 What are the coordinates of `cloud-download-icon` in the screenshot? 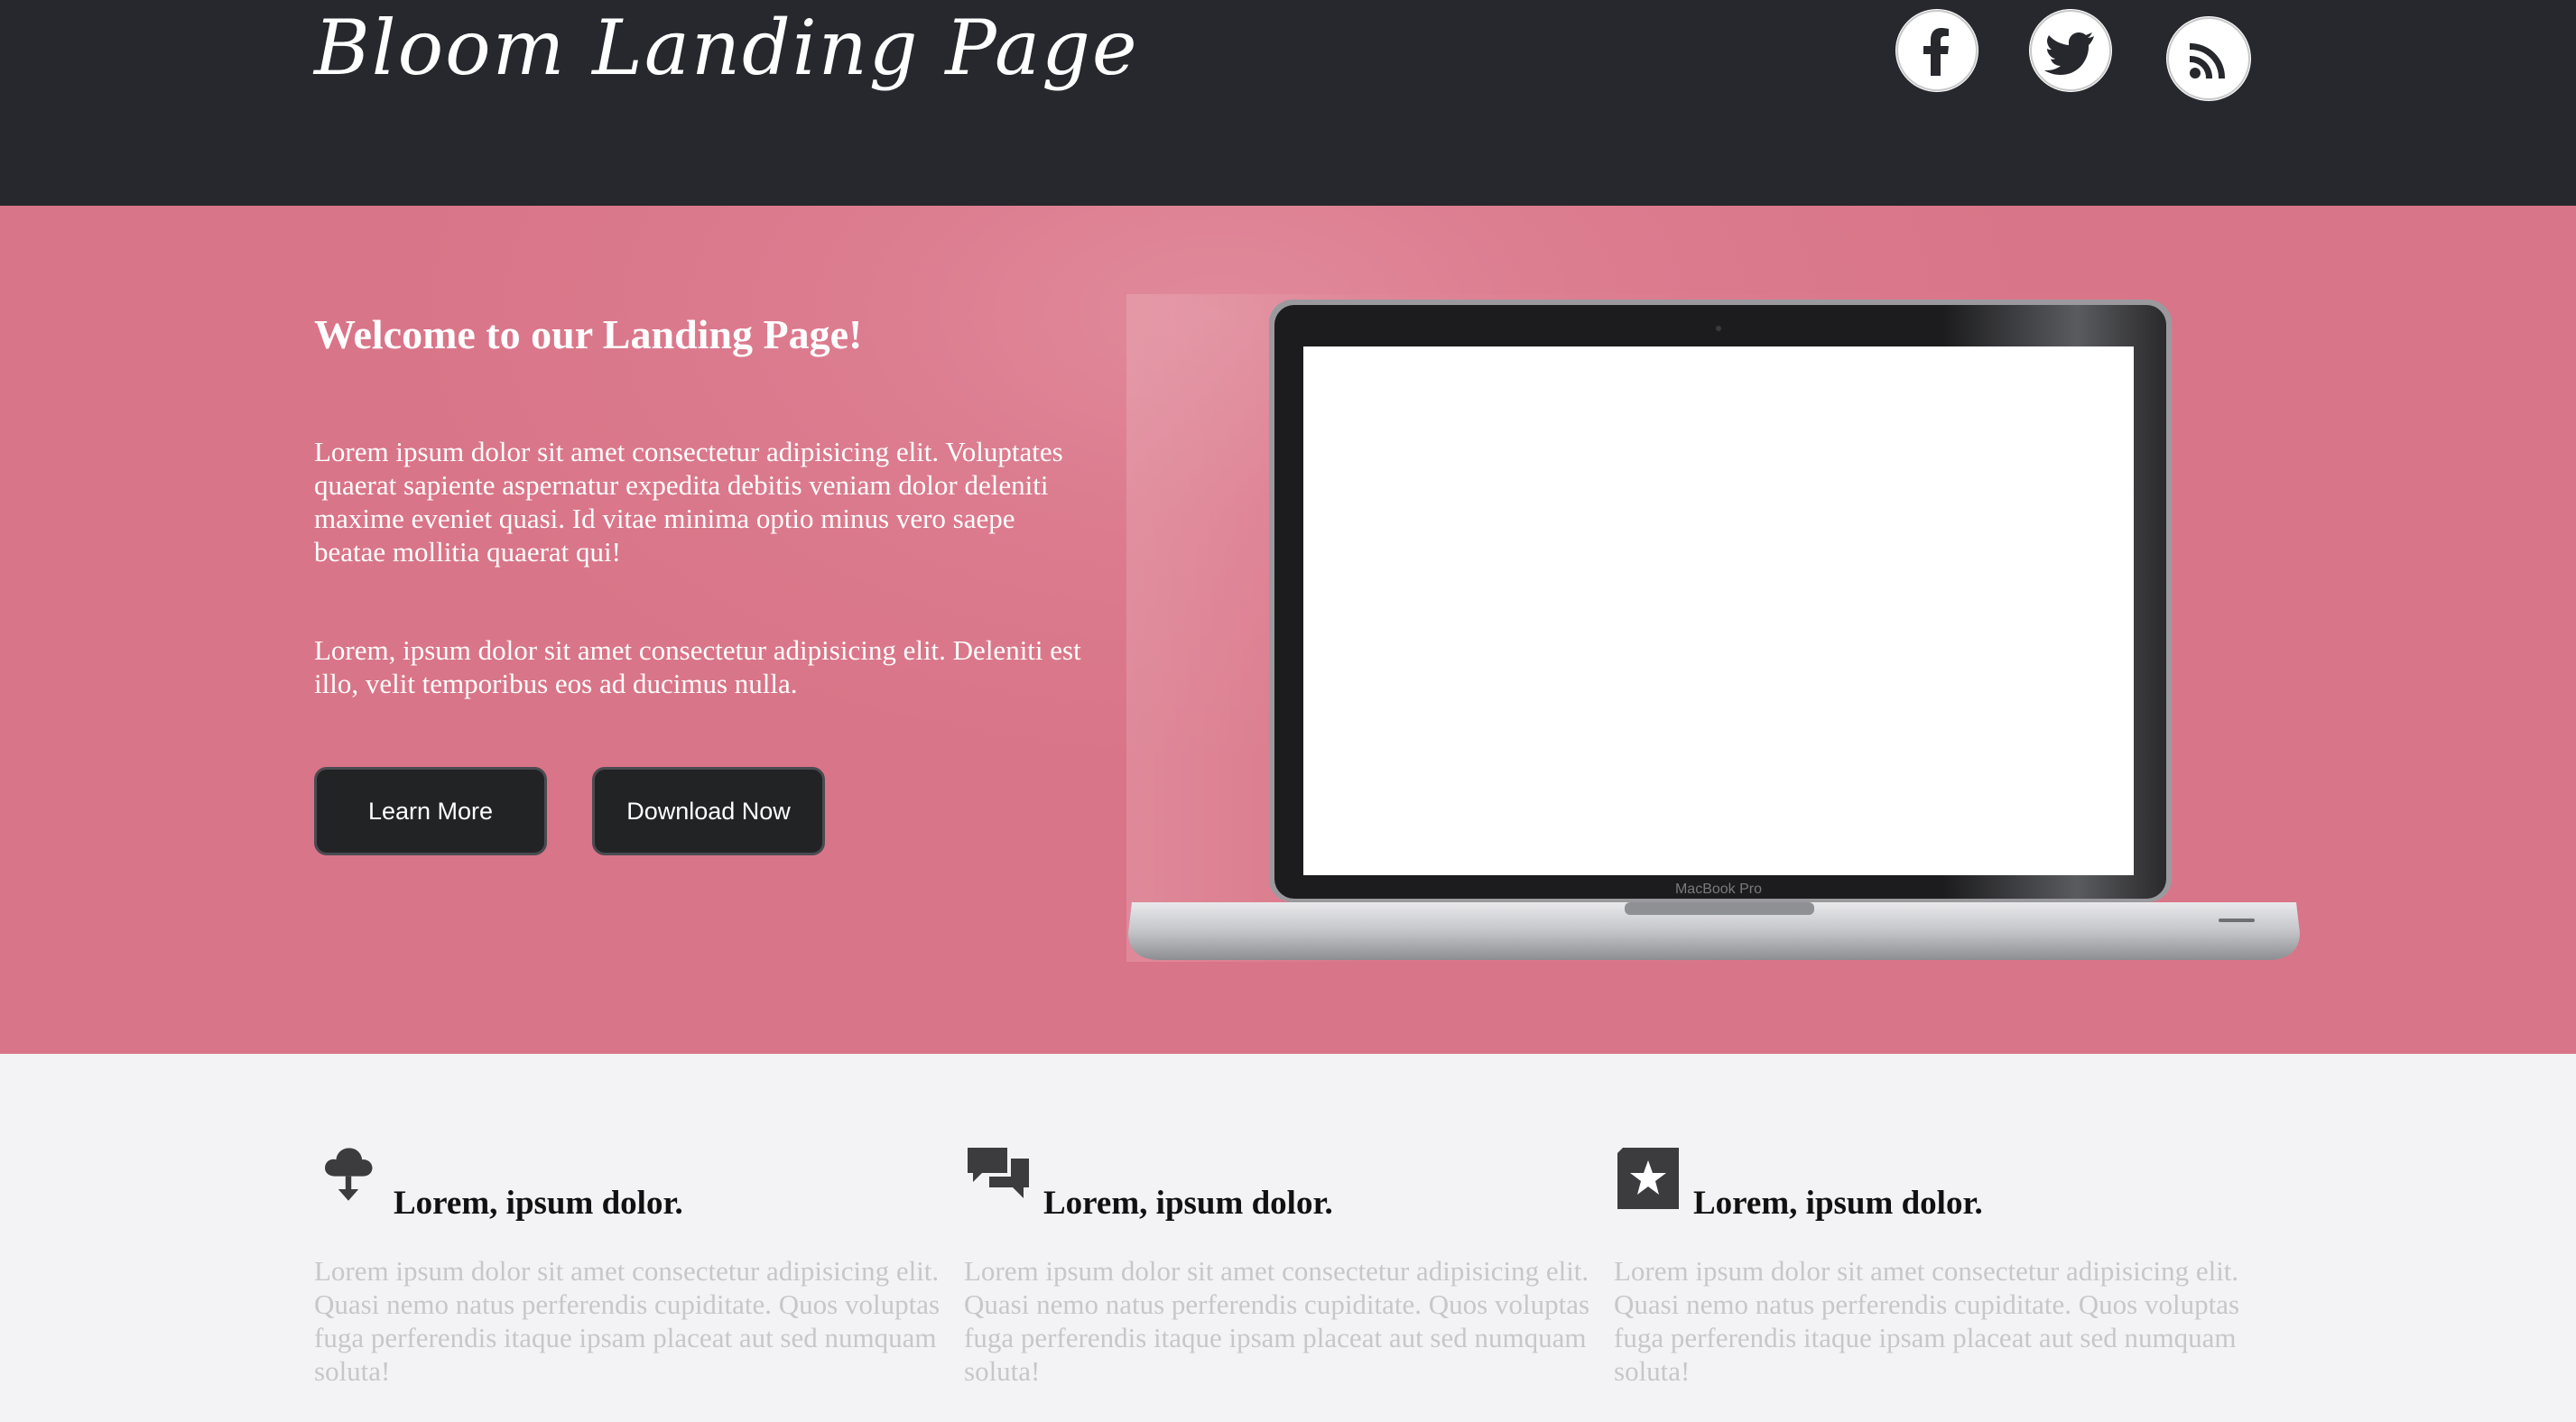 It's located at (349, 1174).